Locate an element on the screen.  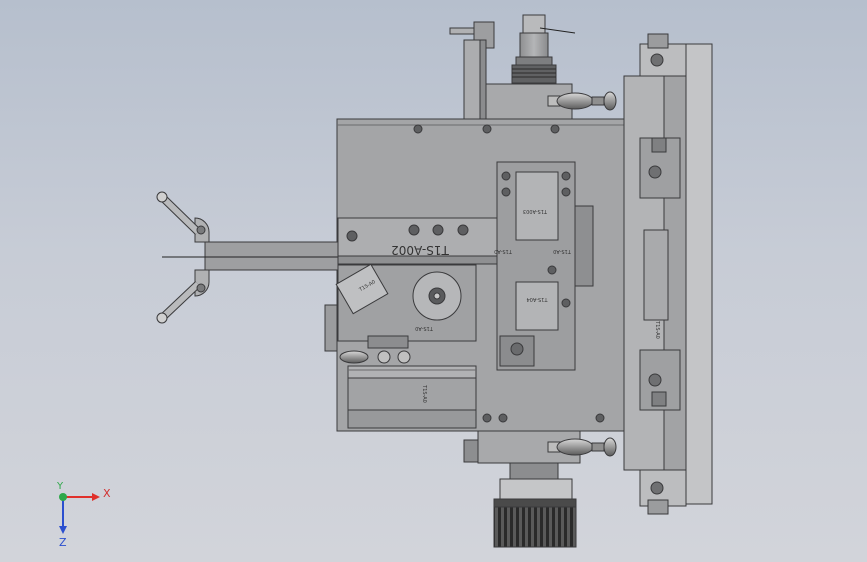
main-bar-label: T1S-A002 is located at coordinates (420, 250).